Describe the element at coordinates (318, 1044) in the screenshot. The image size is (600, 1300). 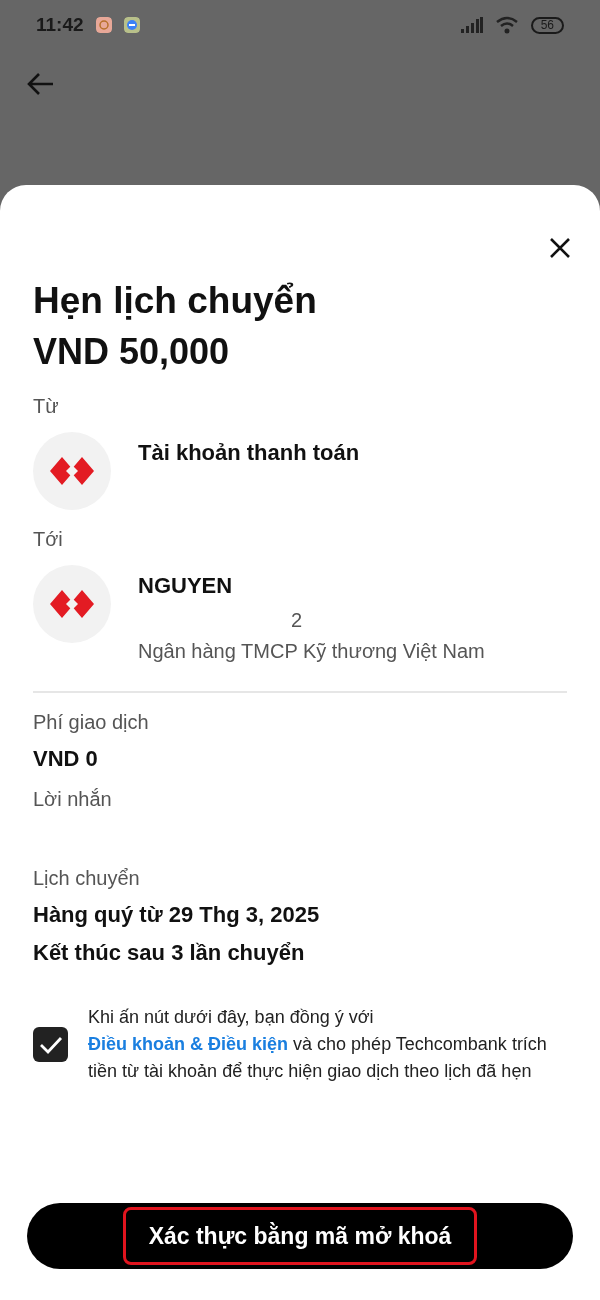
I see `consent-text: Khi ấn nút dưới đây, bạn đồng ý với Điều khoản & Điều kiện và cho phép Techcombank trích tiền từ tài khoản để thực hiện giao dịch theo lịch đã hẹn` at that location.